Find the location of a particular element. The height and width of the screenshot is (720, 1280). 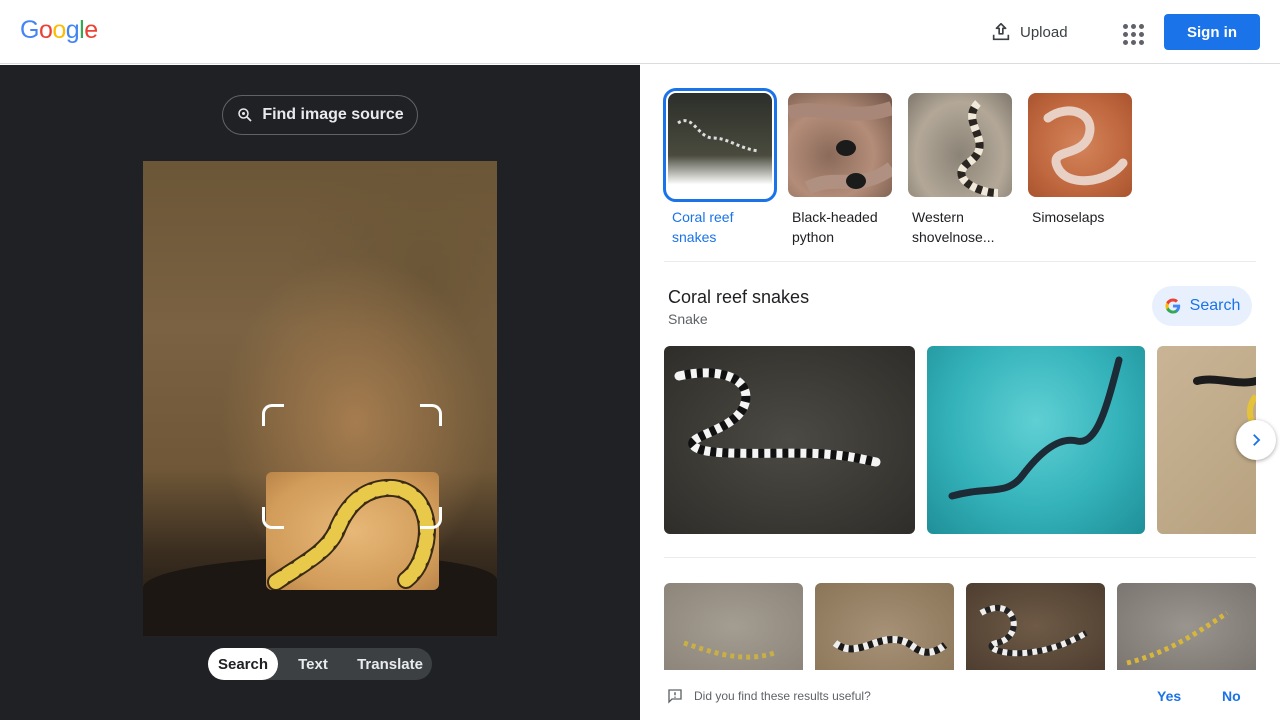

upload-button: Upload is located at coordinates (1029, 32).